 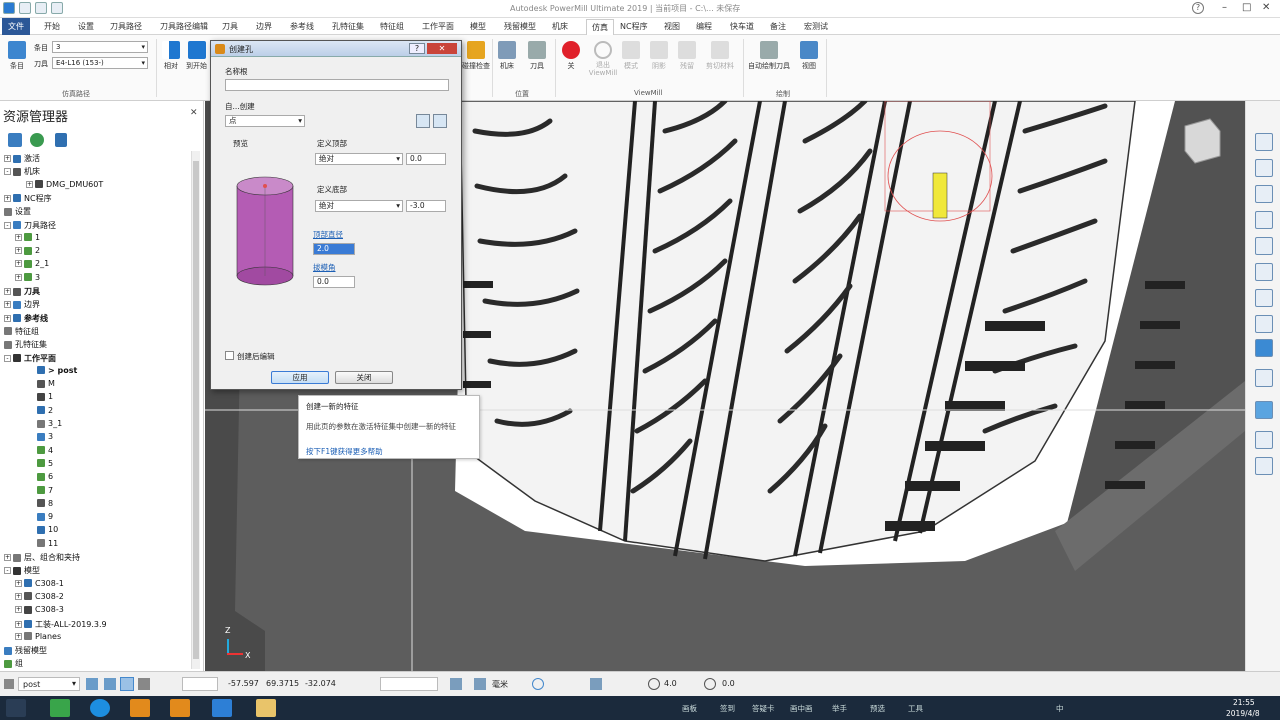 I want to click on tree-item: + DMG_DMU60T, so click(x=64, y=186).